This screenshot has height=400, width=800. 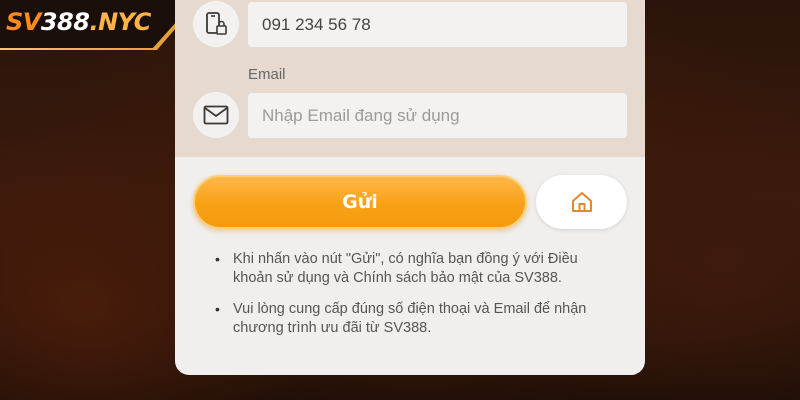 I want to click on mail-icon, so click(x=216, y=115).